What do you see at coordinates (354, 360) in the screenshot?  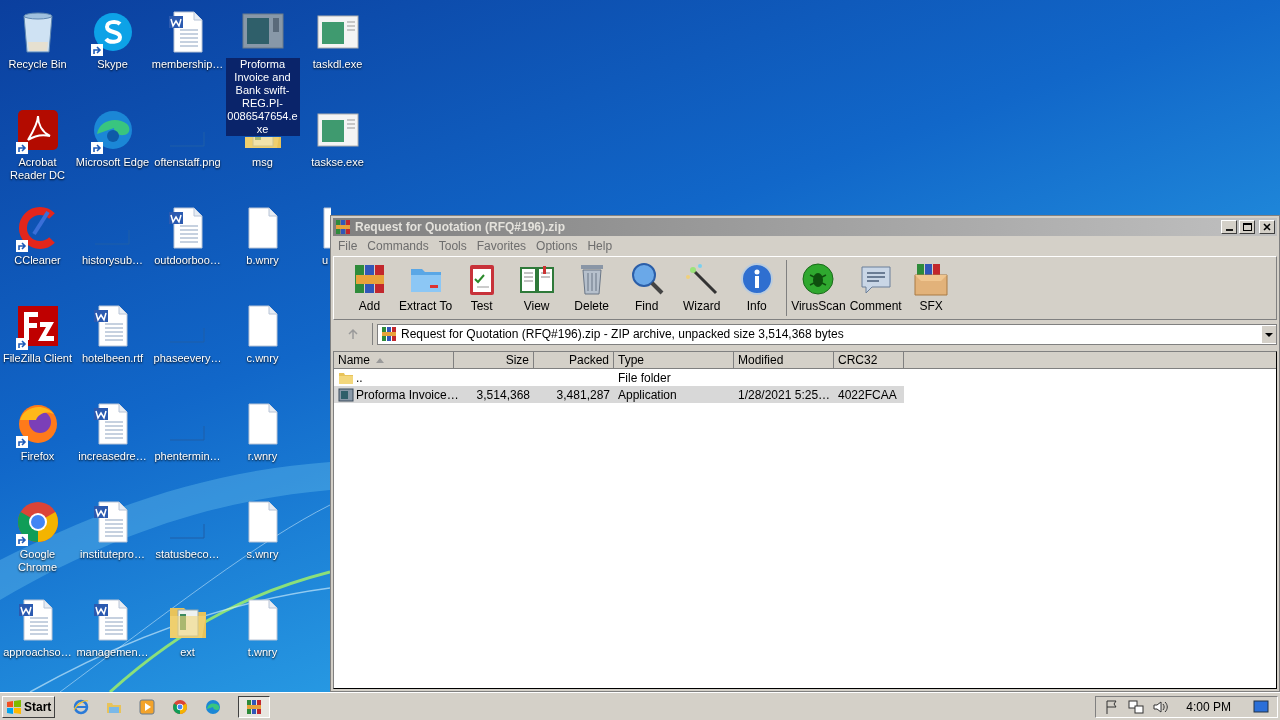 I see `column-label: Name` at bounding box center [354, 360].